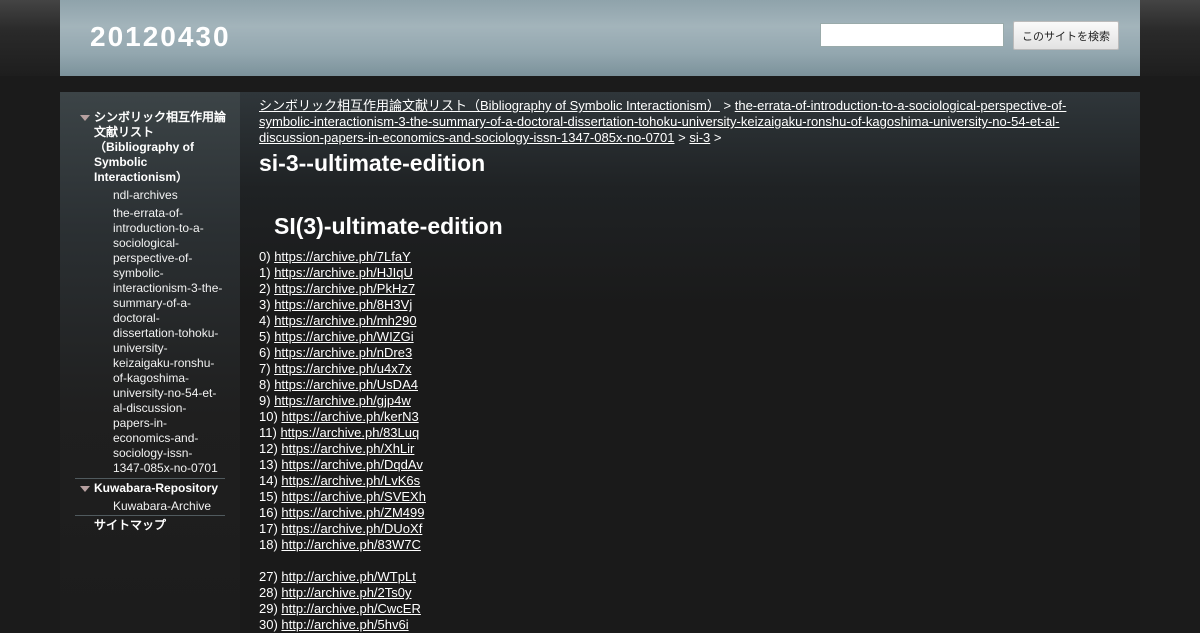 This screenshot has width=1200, height=633. Describe the element at coordinates (268, 432) in the screenshot. I see `item-number: 11)` at that location.